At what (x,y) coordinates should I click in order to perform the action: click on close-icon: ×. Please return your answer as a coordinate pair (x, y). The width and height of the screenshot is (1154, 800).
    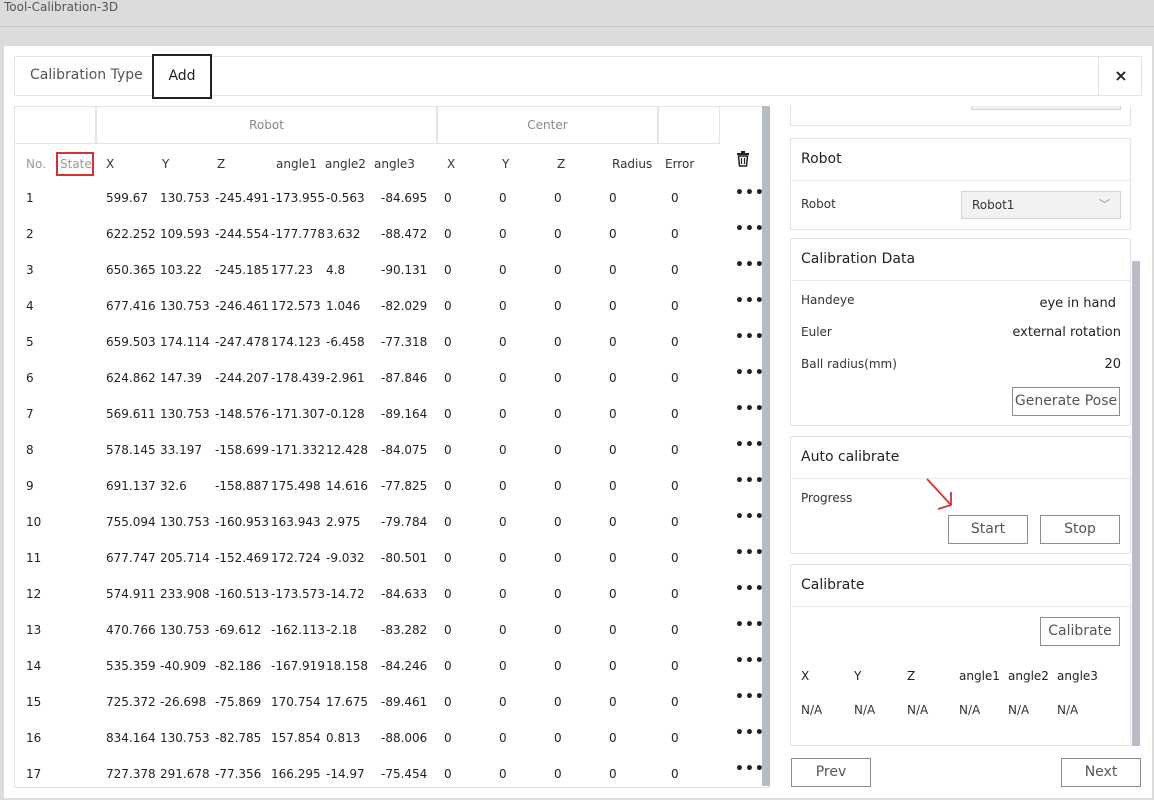
    Looking at the image, I should click on (1121, 75).